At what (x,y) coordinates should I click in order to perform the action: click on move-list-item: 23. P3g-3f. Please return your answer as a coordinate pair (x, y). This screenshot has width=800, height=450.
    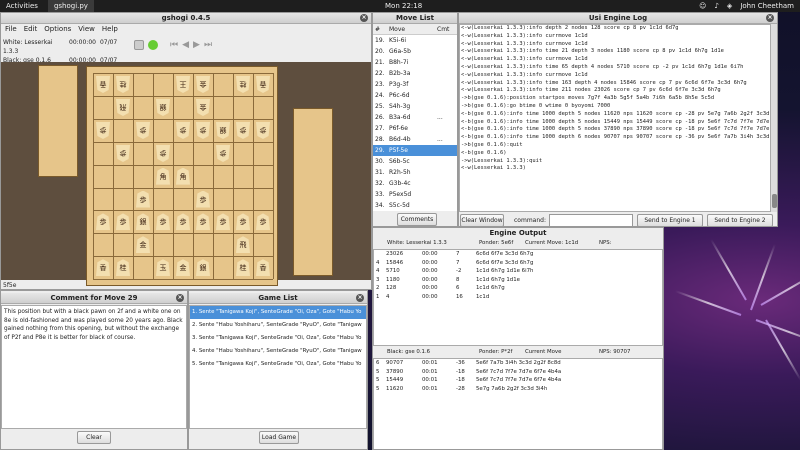
    Looking at the image, I should click on (415, 84).